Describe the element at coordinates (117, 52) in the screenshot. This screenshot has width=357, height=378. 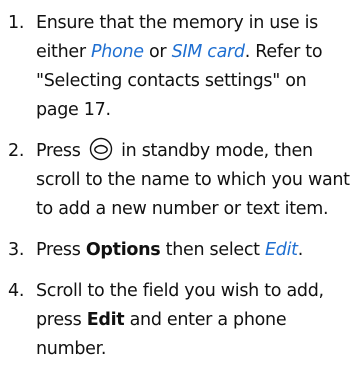
I see `phone-link: Phone` at that location.